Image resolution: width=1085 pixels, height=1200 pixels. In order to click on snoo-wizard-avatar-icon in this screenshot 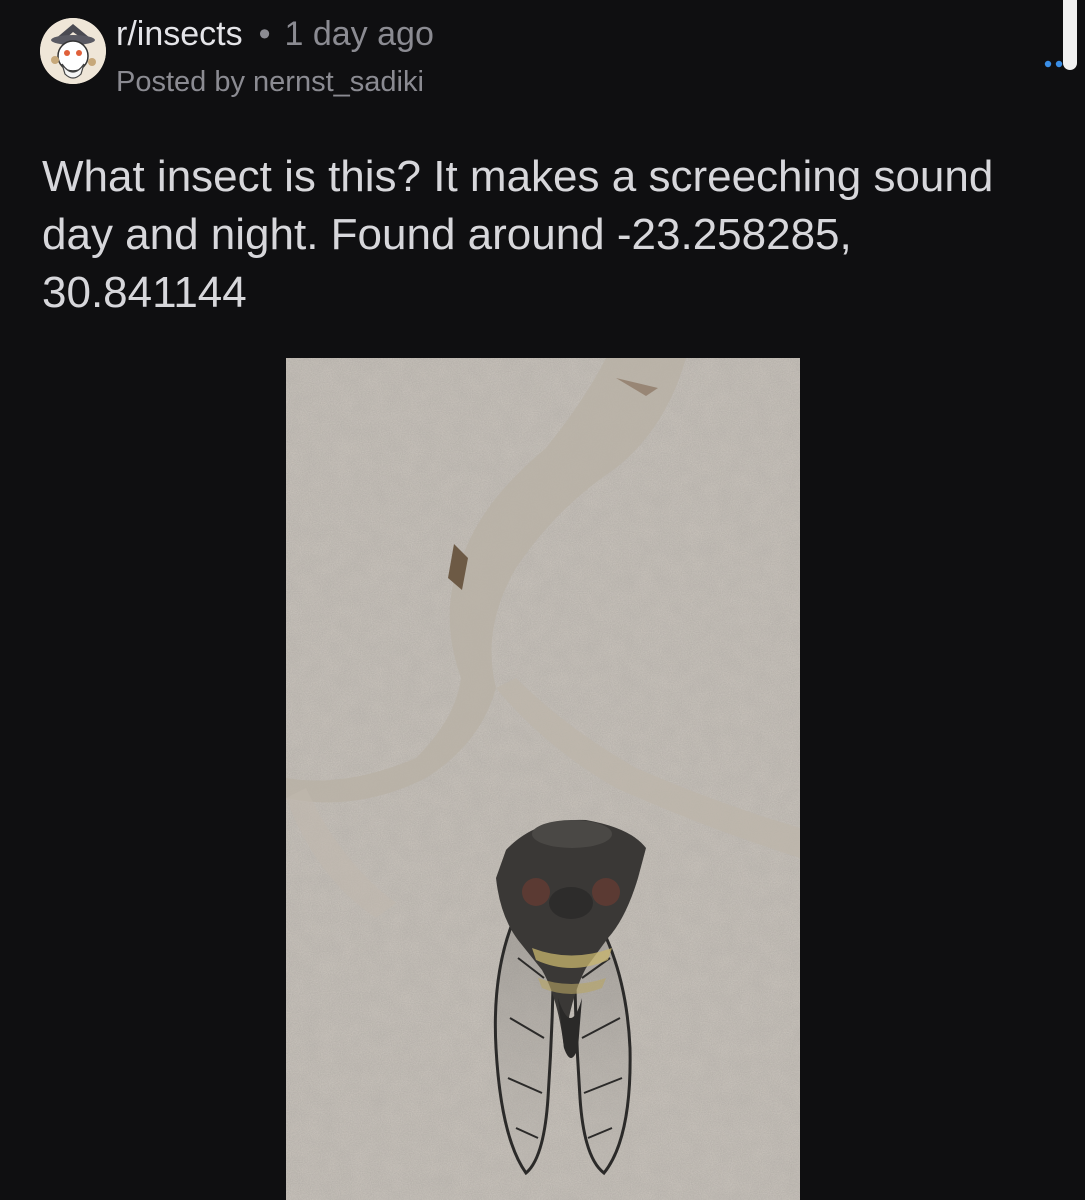, I will do `click(73, 51)`.